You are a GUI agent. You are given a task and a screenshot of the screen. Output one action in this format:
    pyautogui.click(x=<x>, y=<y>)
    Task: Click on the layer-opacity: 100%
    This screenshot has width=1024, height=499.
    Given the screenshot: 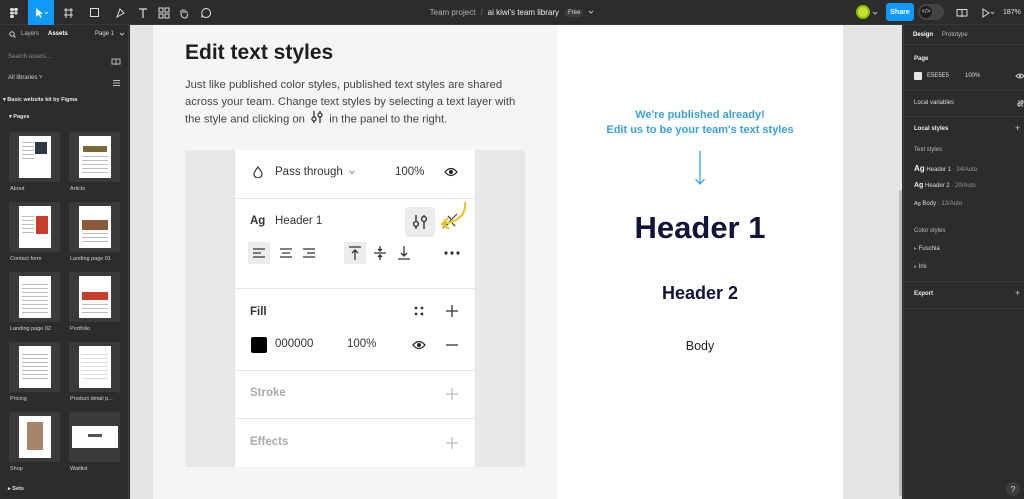 What is the action you would take?
    pyautogui.click(x=409, y=172)
    